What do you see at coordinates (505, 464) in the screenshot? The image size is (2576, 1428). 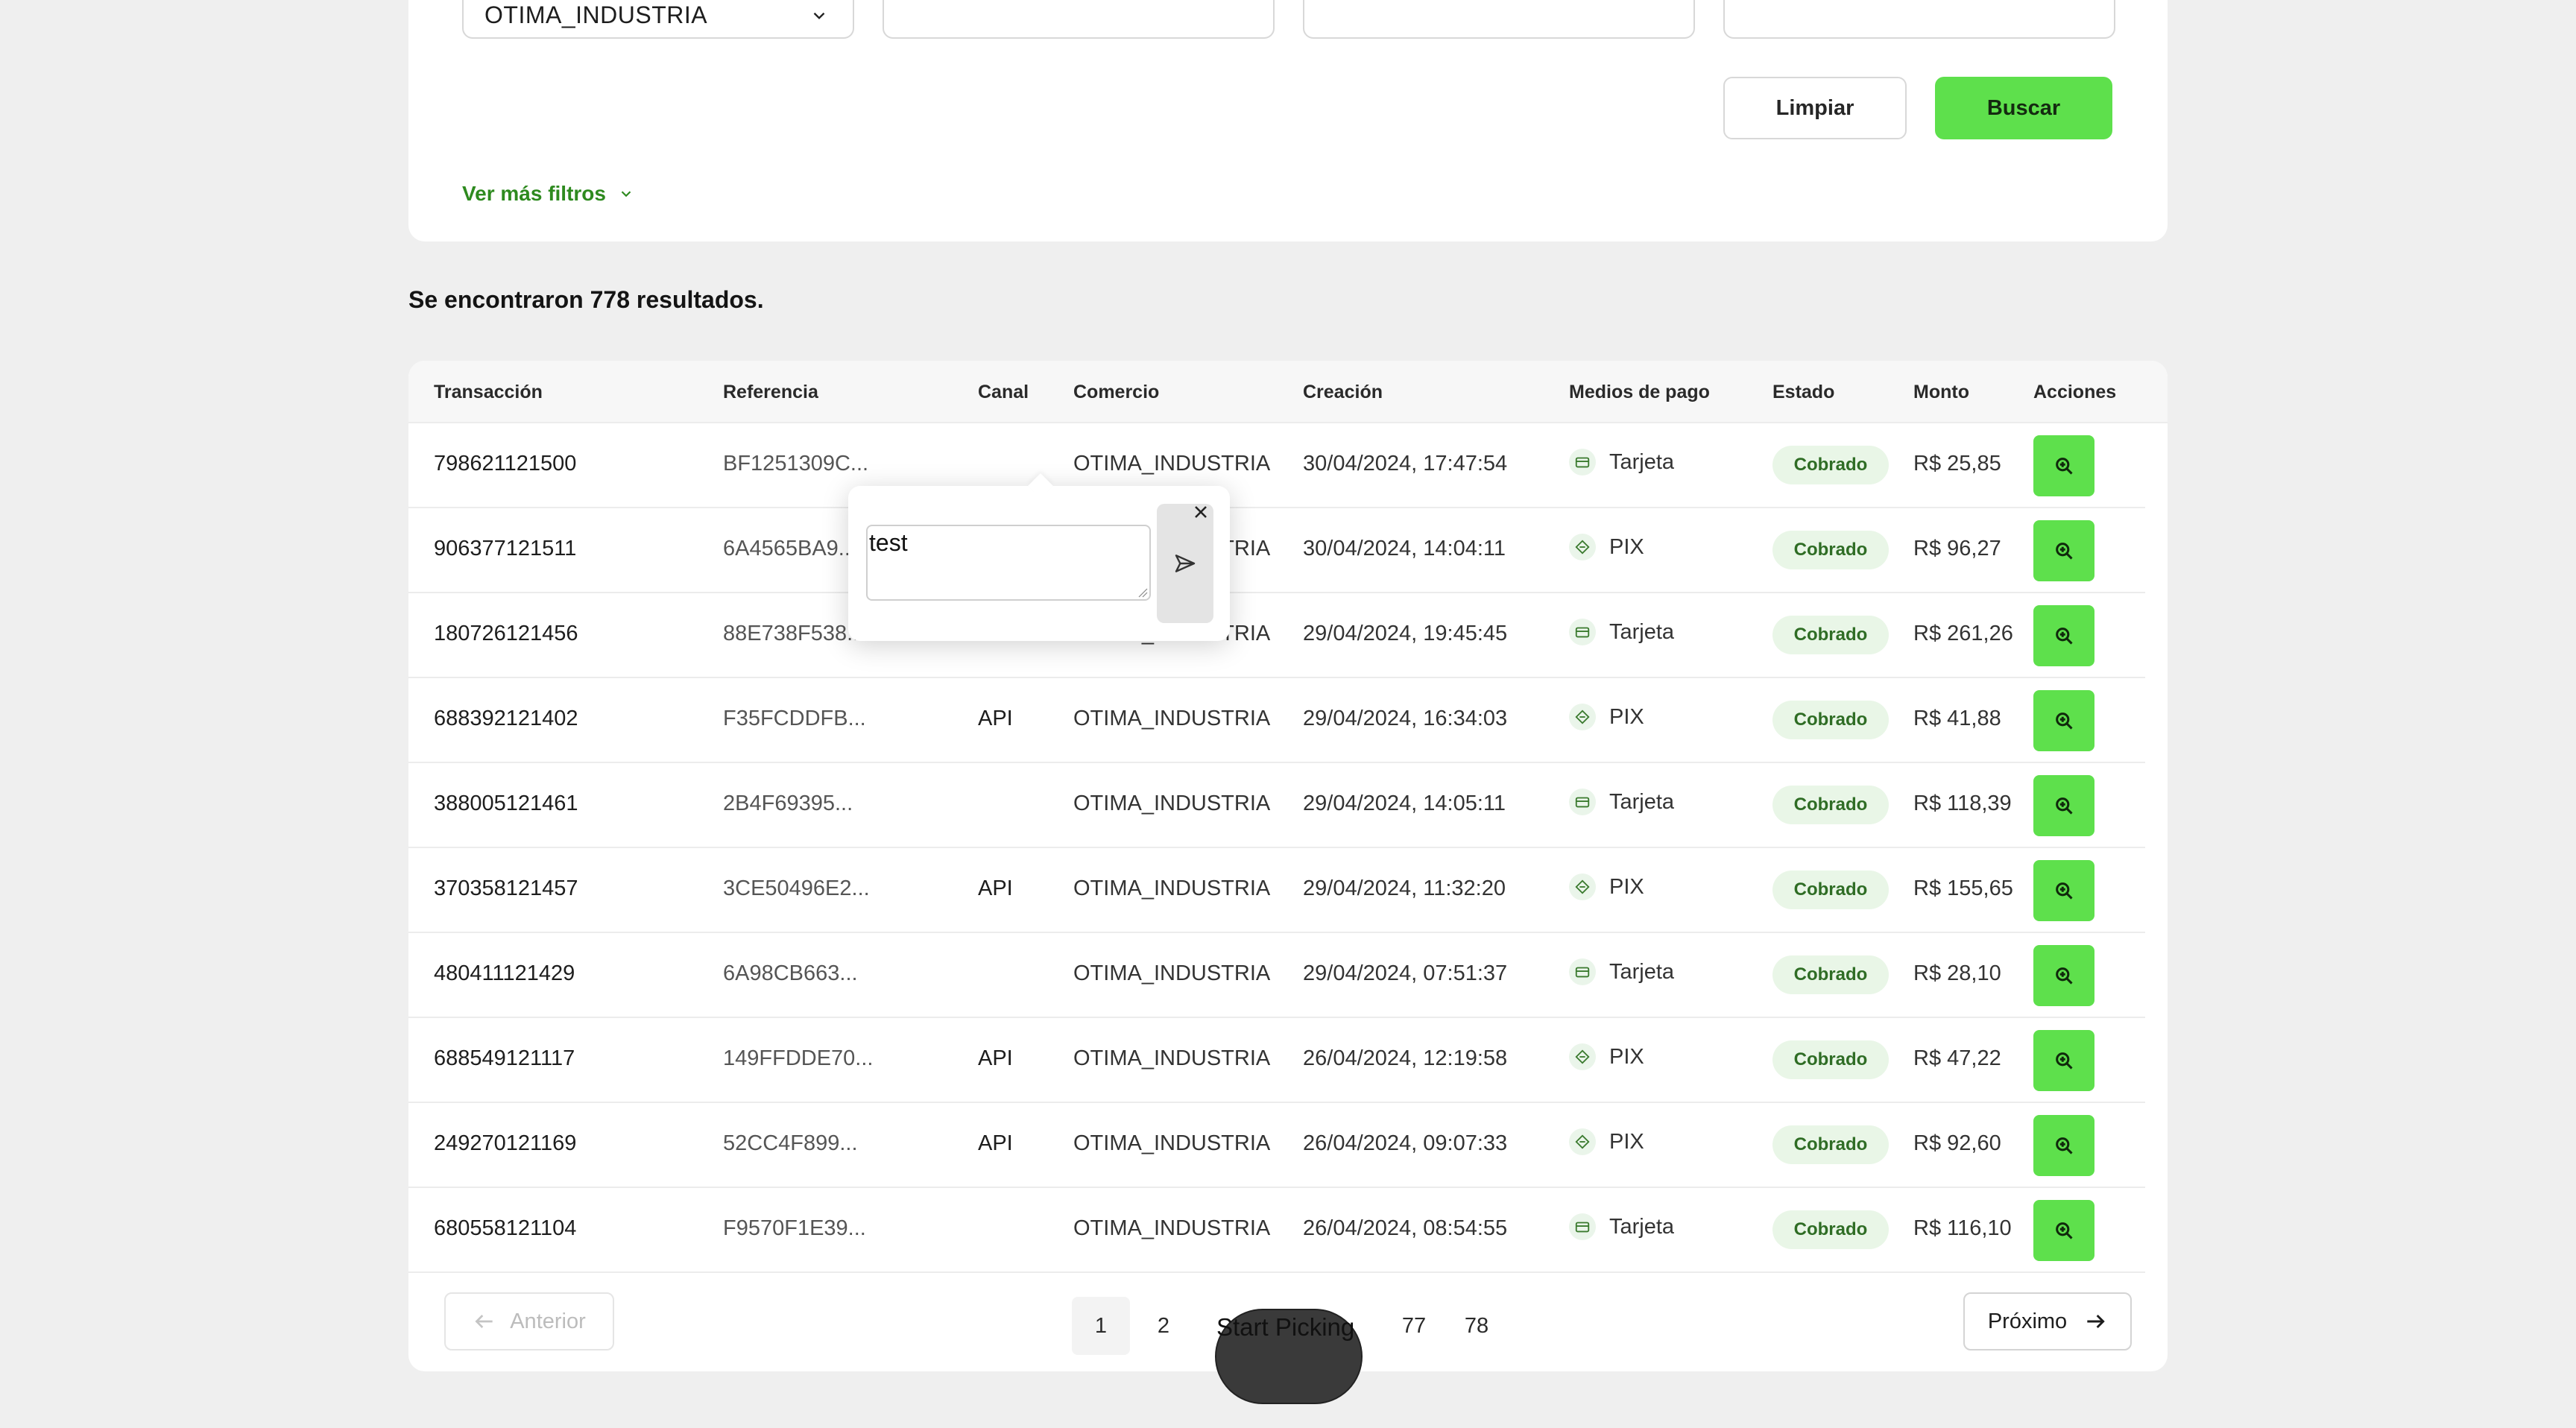 I see `transaction-id: 798621121500` at bounding box center [505, 464].